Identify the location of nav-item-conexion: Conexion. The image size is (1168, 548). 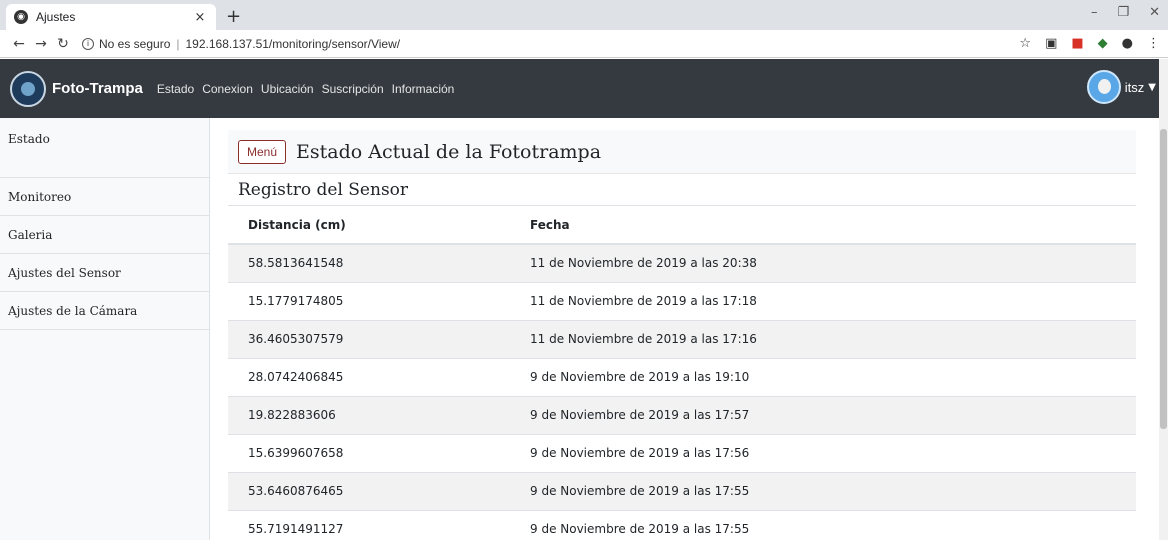
(227, 89).